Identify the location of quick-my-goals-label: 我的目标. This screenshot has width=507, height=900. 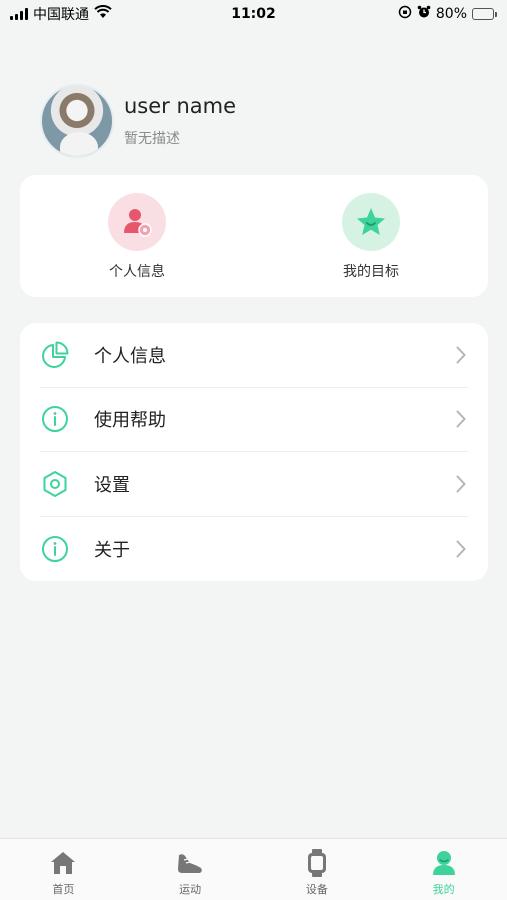
(371, 272).